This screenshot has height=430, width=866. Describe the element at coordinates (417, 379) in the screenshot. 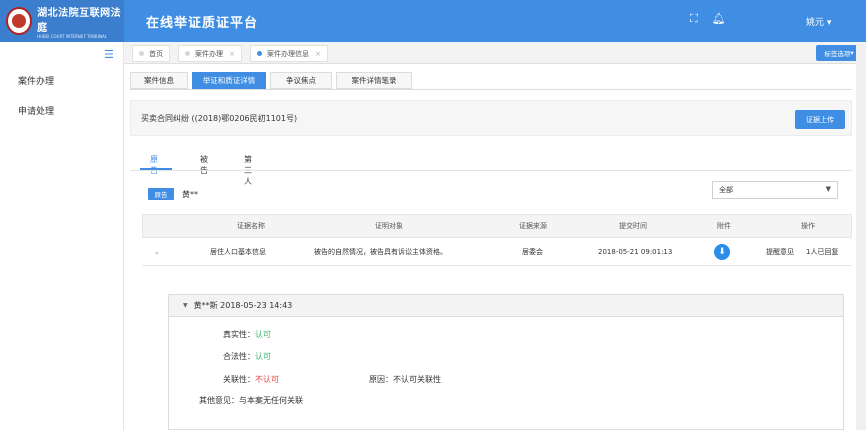

I see `reason-value: 不认可关联性` at that location.